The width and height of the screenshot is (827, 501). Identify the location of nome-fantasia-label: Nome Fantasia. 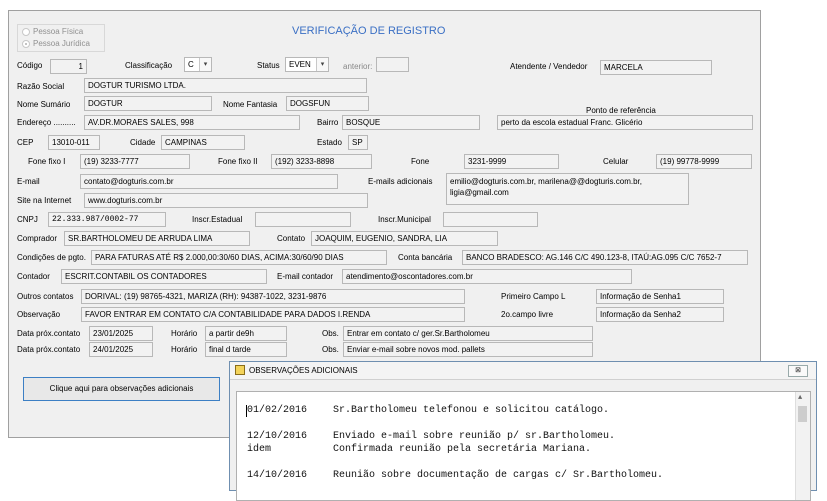
(250, 104).